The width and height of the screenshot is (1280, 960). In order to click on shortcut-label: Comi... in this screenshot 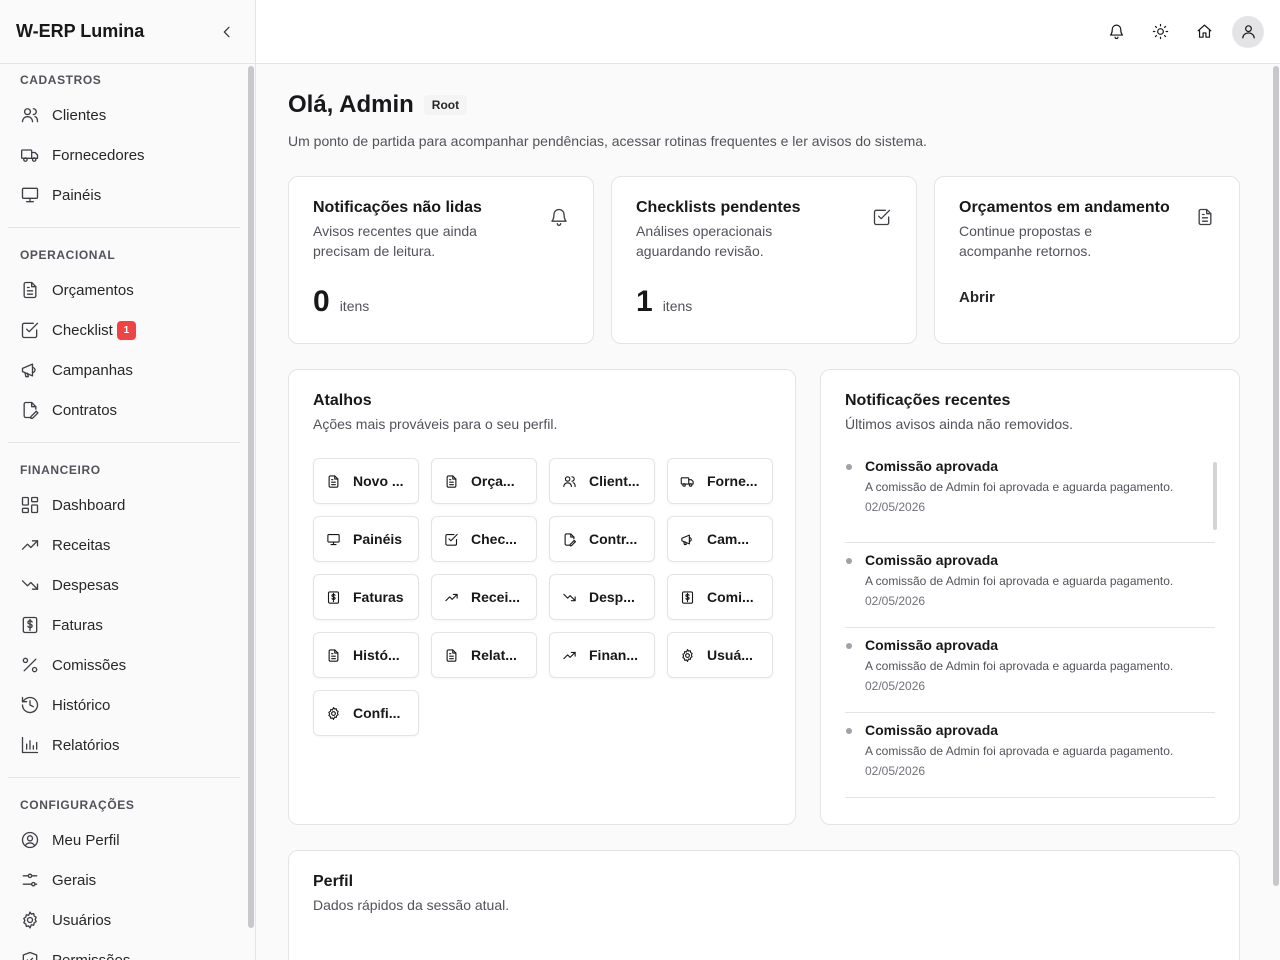, I will do `click(730, 597)`.